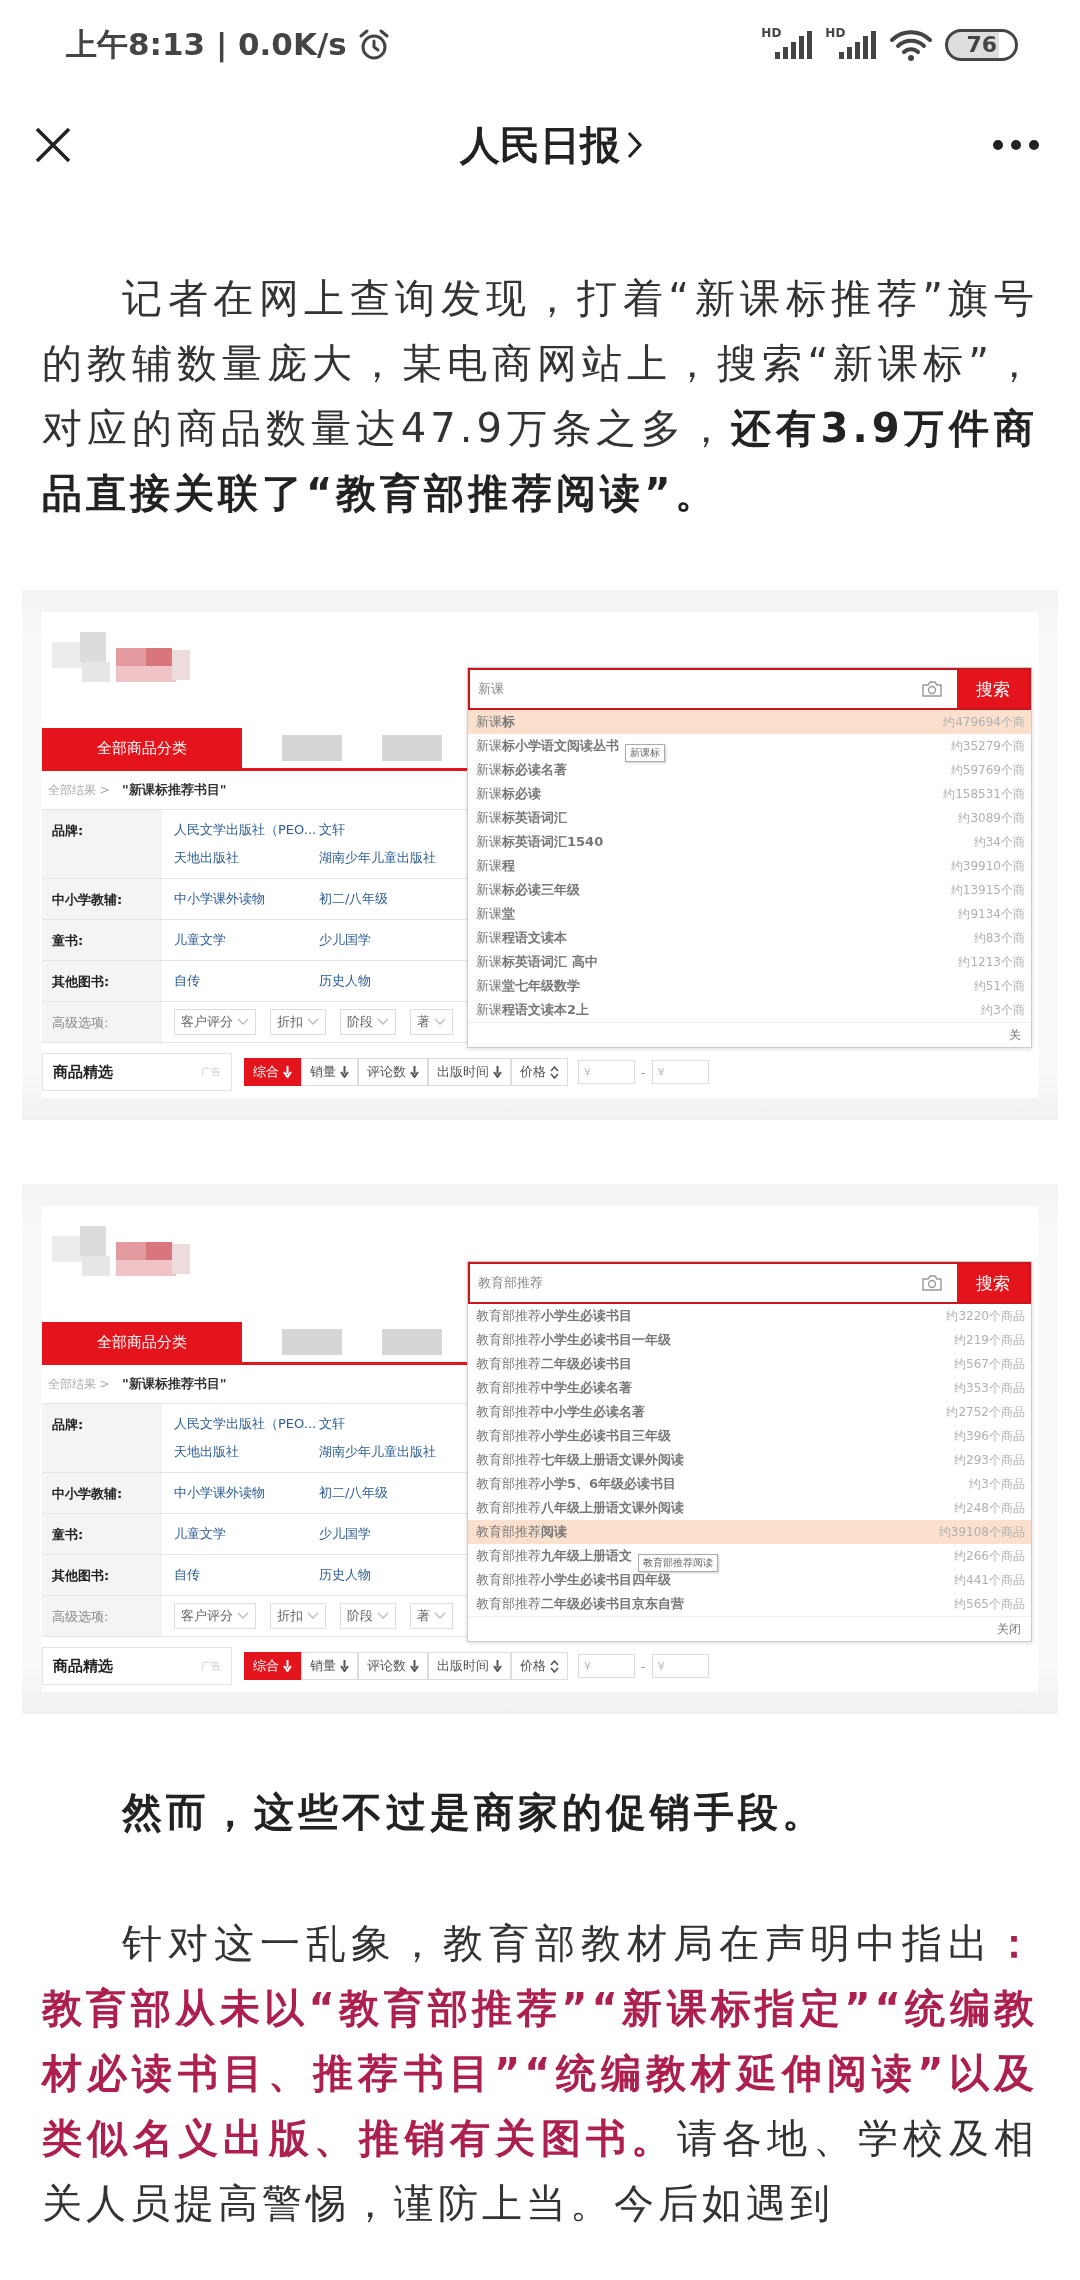 Image resolution: width=1080 pixels, height=2280 pixels. What do you see at coordinates (1016, 145) in the screenshot?
I see `more-icon` at bounding box center [1016, 145].